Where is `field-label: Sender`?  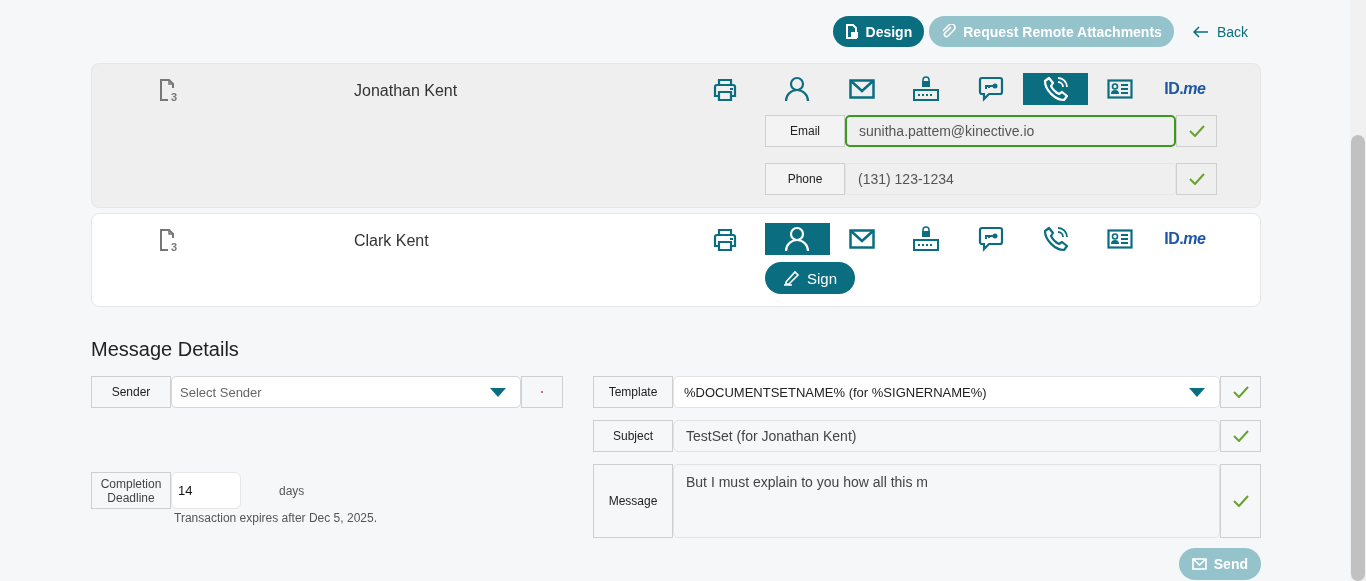 field-label: Sender is located at coordinates (131, 392).